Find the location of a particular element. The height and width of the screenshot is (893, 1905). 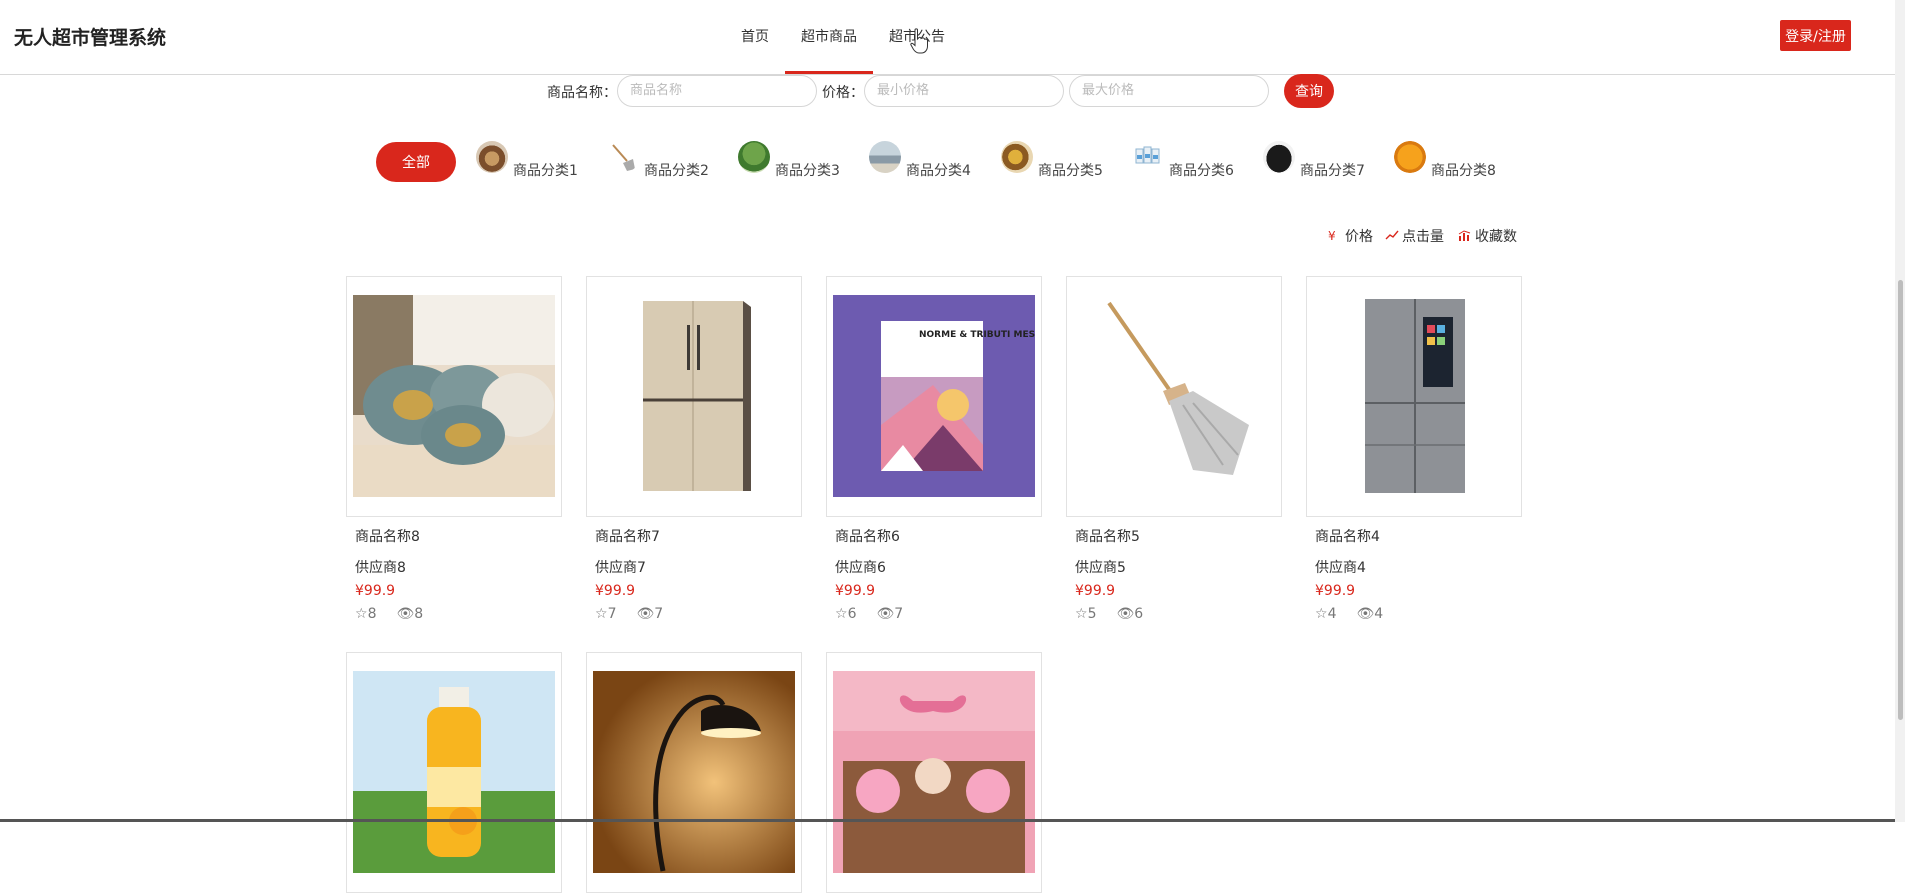

product-image-book: NORME & TRIBUTI MESE is located at coordinates (934, 396).